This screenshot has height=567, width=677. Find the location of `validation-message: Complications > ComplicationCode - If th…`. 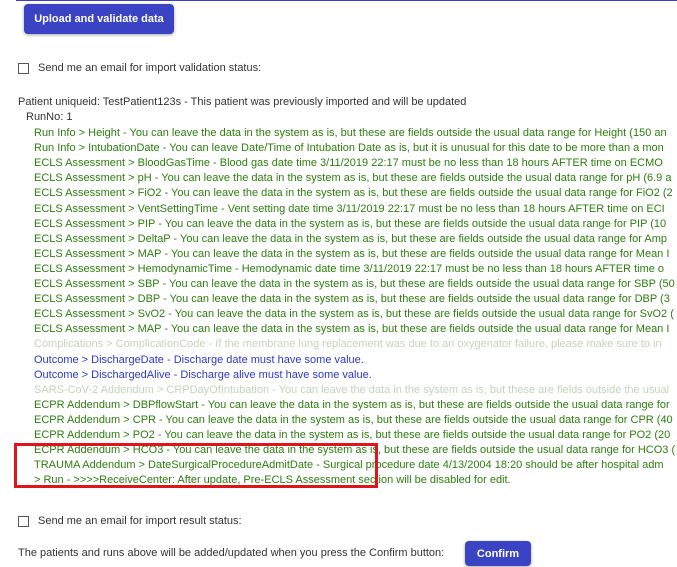

validation-message: Complications > ComplicationCode - If th… is located at coordinates (348, 344).